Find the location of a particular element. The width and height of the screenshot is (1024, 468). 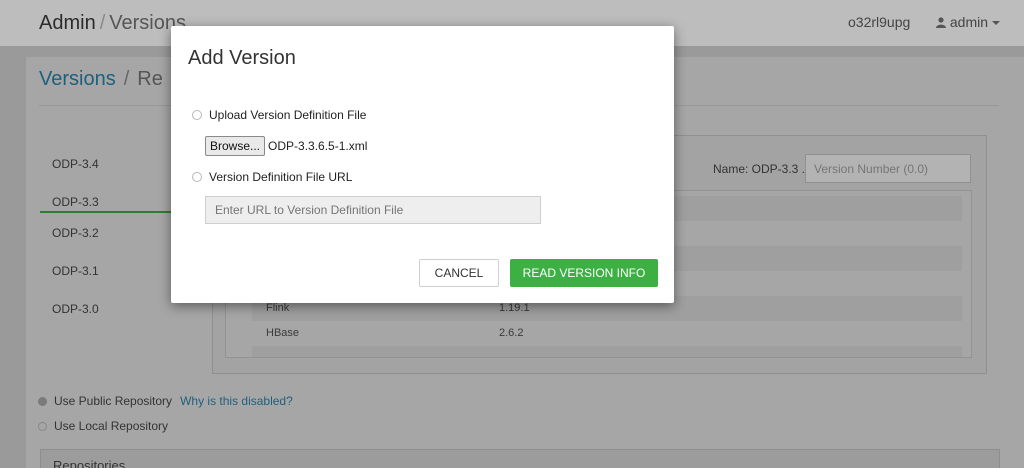

breadcrumb: Admin / Versions is located at coordinates (112, 23).